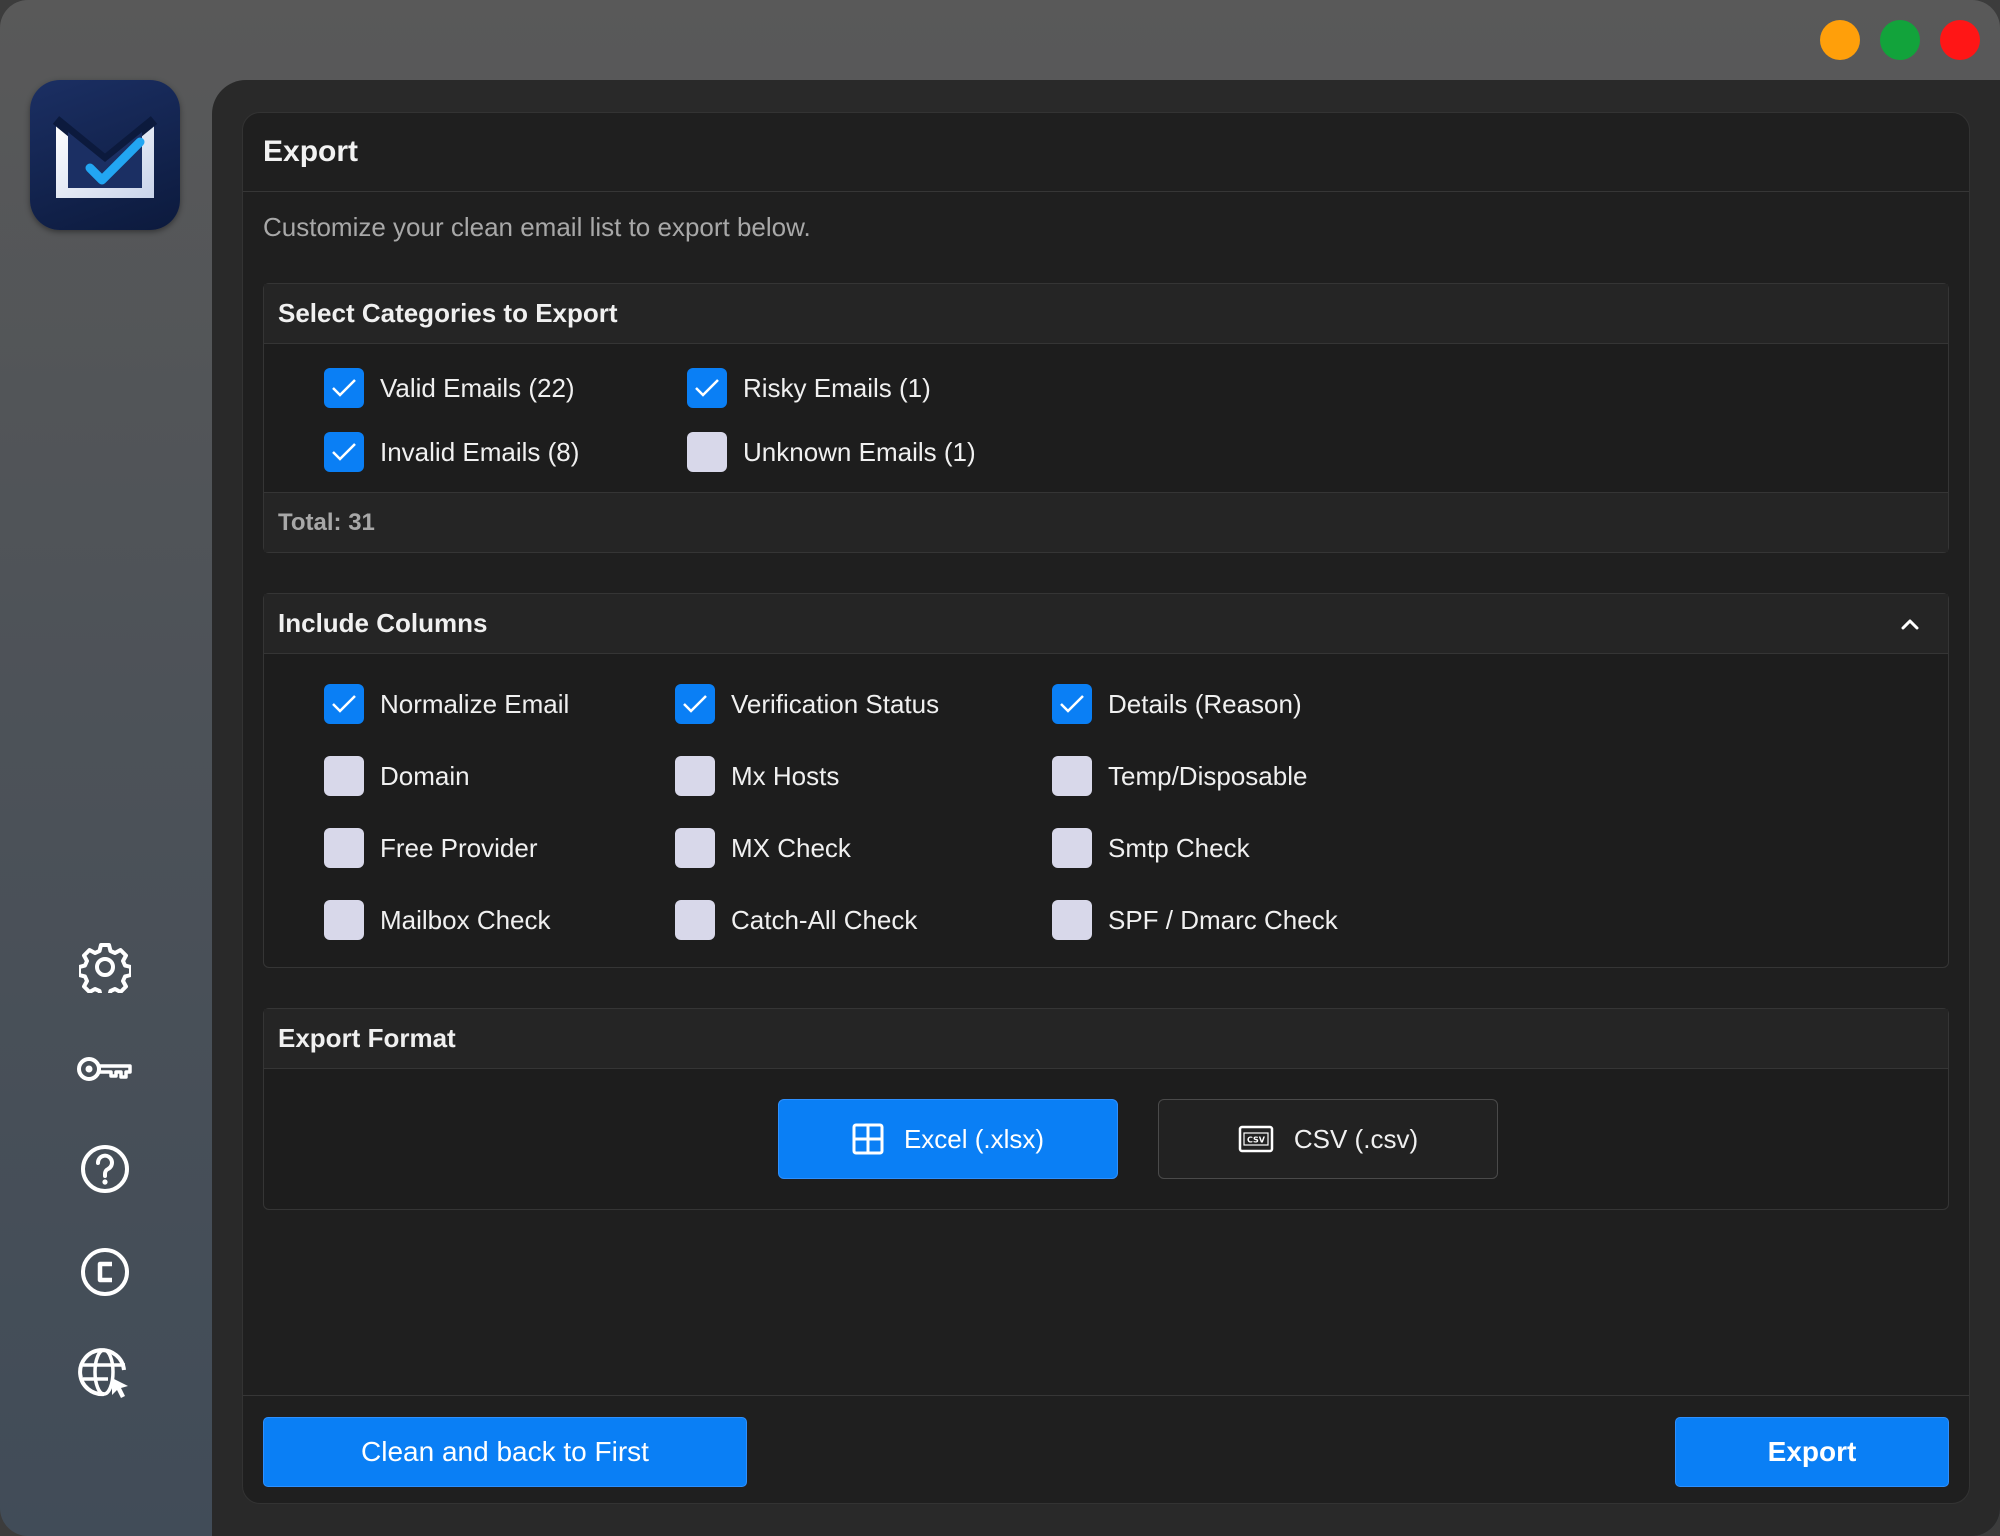 This screenshot has height=1536, width=2000. Describe the element at coordinates (1106, 314) in the screenshot. I see `categories-title: Select Categories to Export` at that location.